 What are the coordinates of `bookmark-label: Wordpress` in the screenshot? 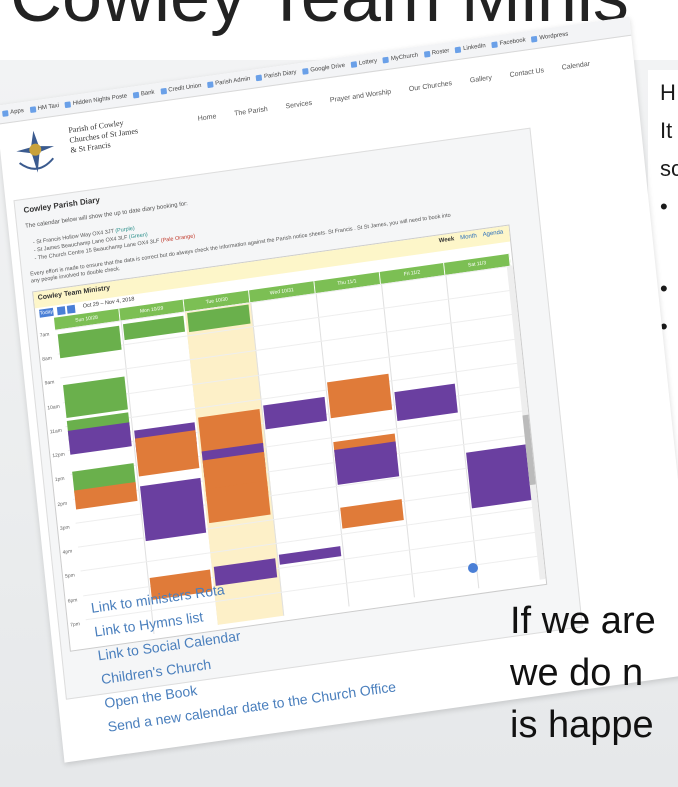 It's located at (554, 36).